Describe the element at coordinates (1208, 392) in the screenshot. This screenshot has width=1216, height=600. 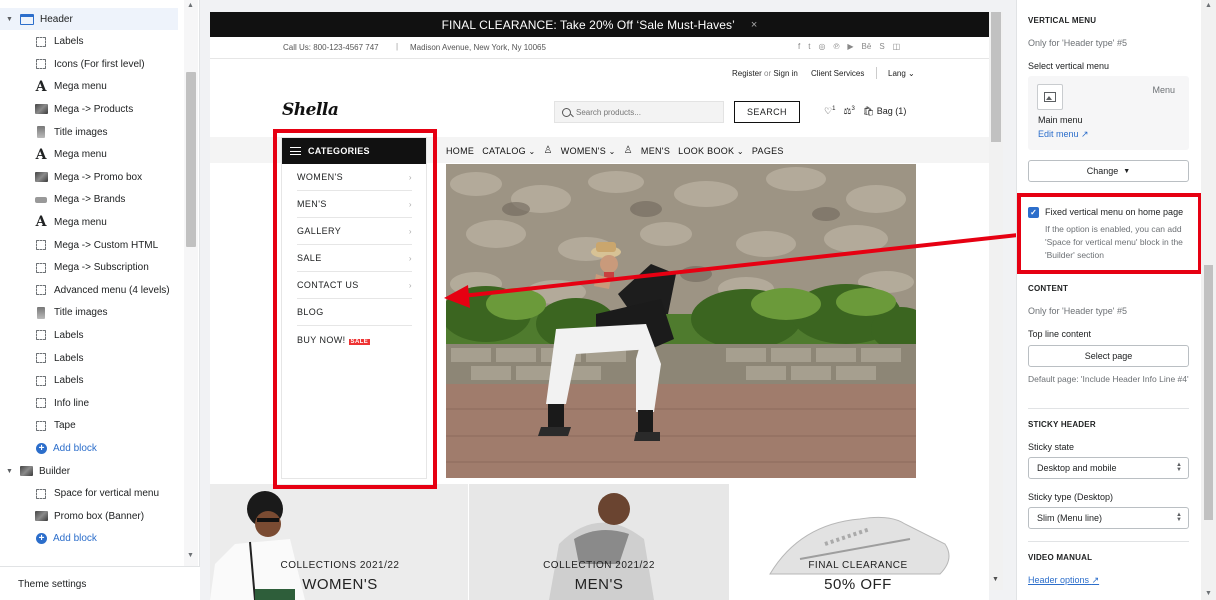
I see `settings-scroll-thumb` at that location.